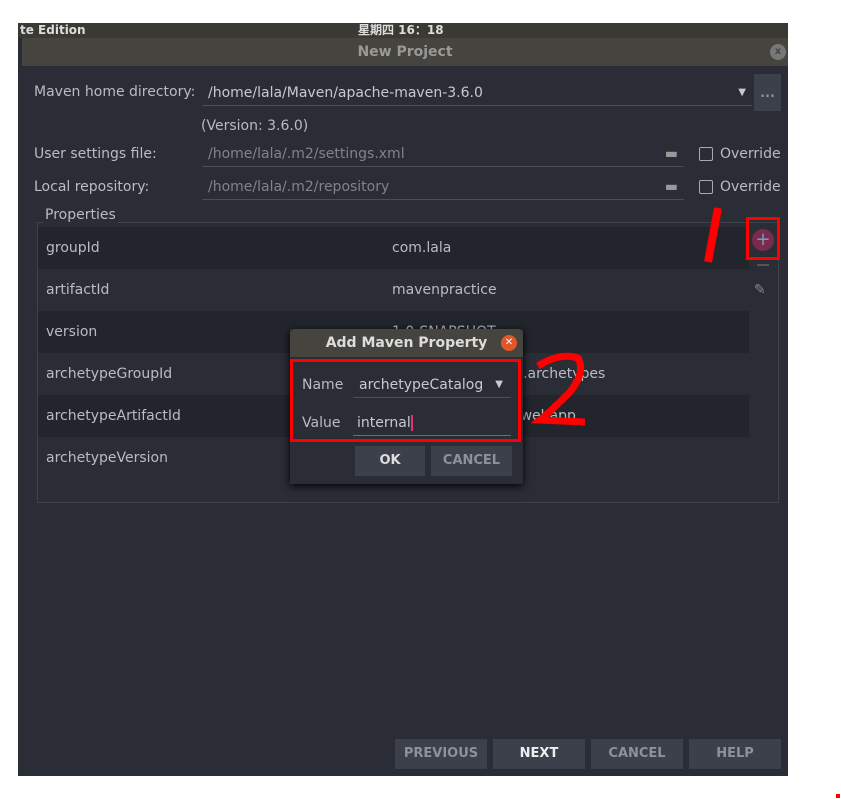  What do you see at coordinates (838, 796) in the screenshot?
I see `red-dot` at bounding box center [838, 796].